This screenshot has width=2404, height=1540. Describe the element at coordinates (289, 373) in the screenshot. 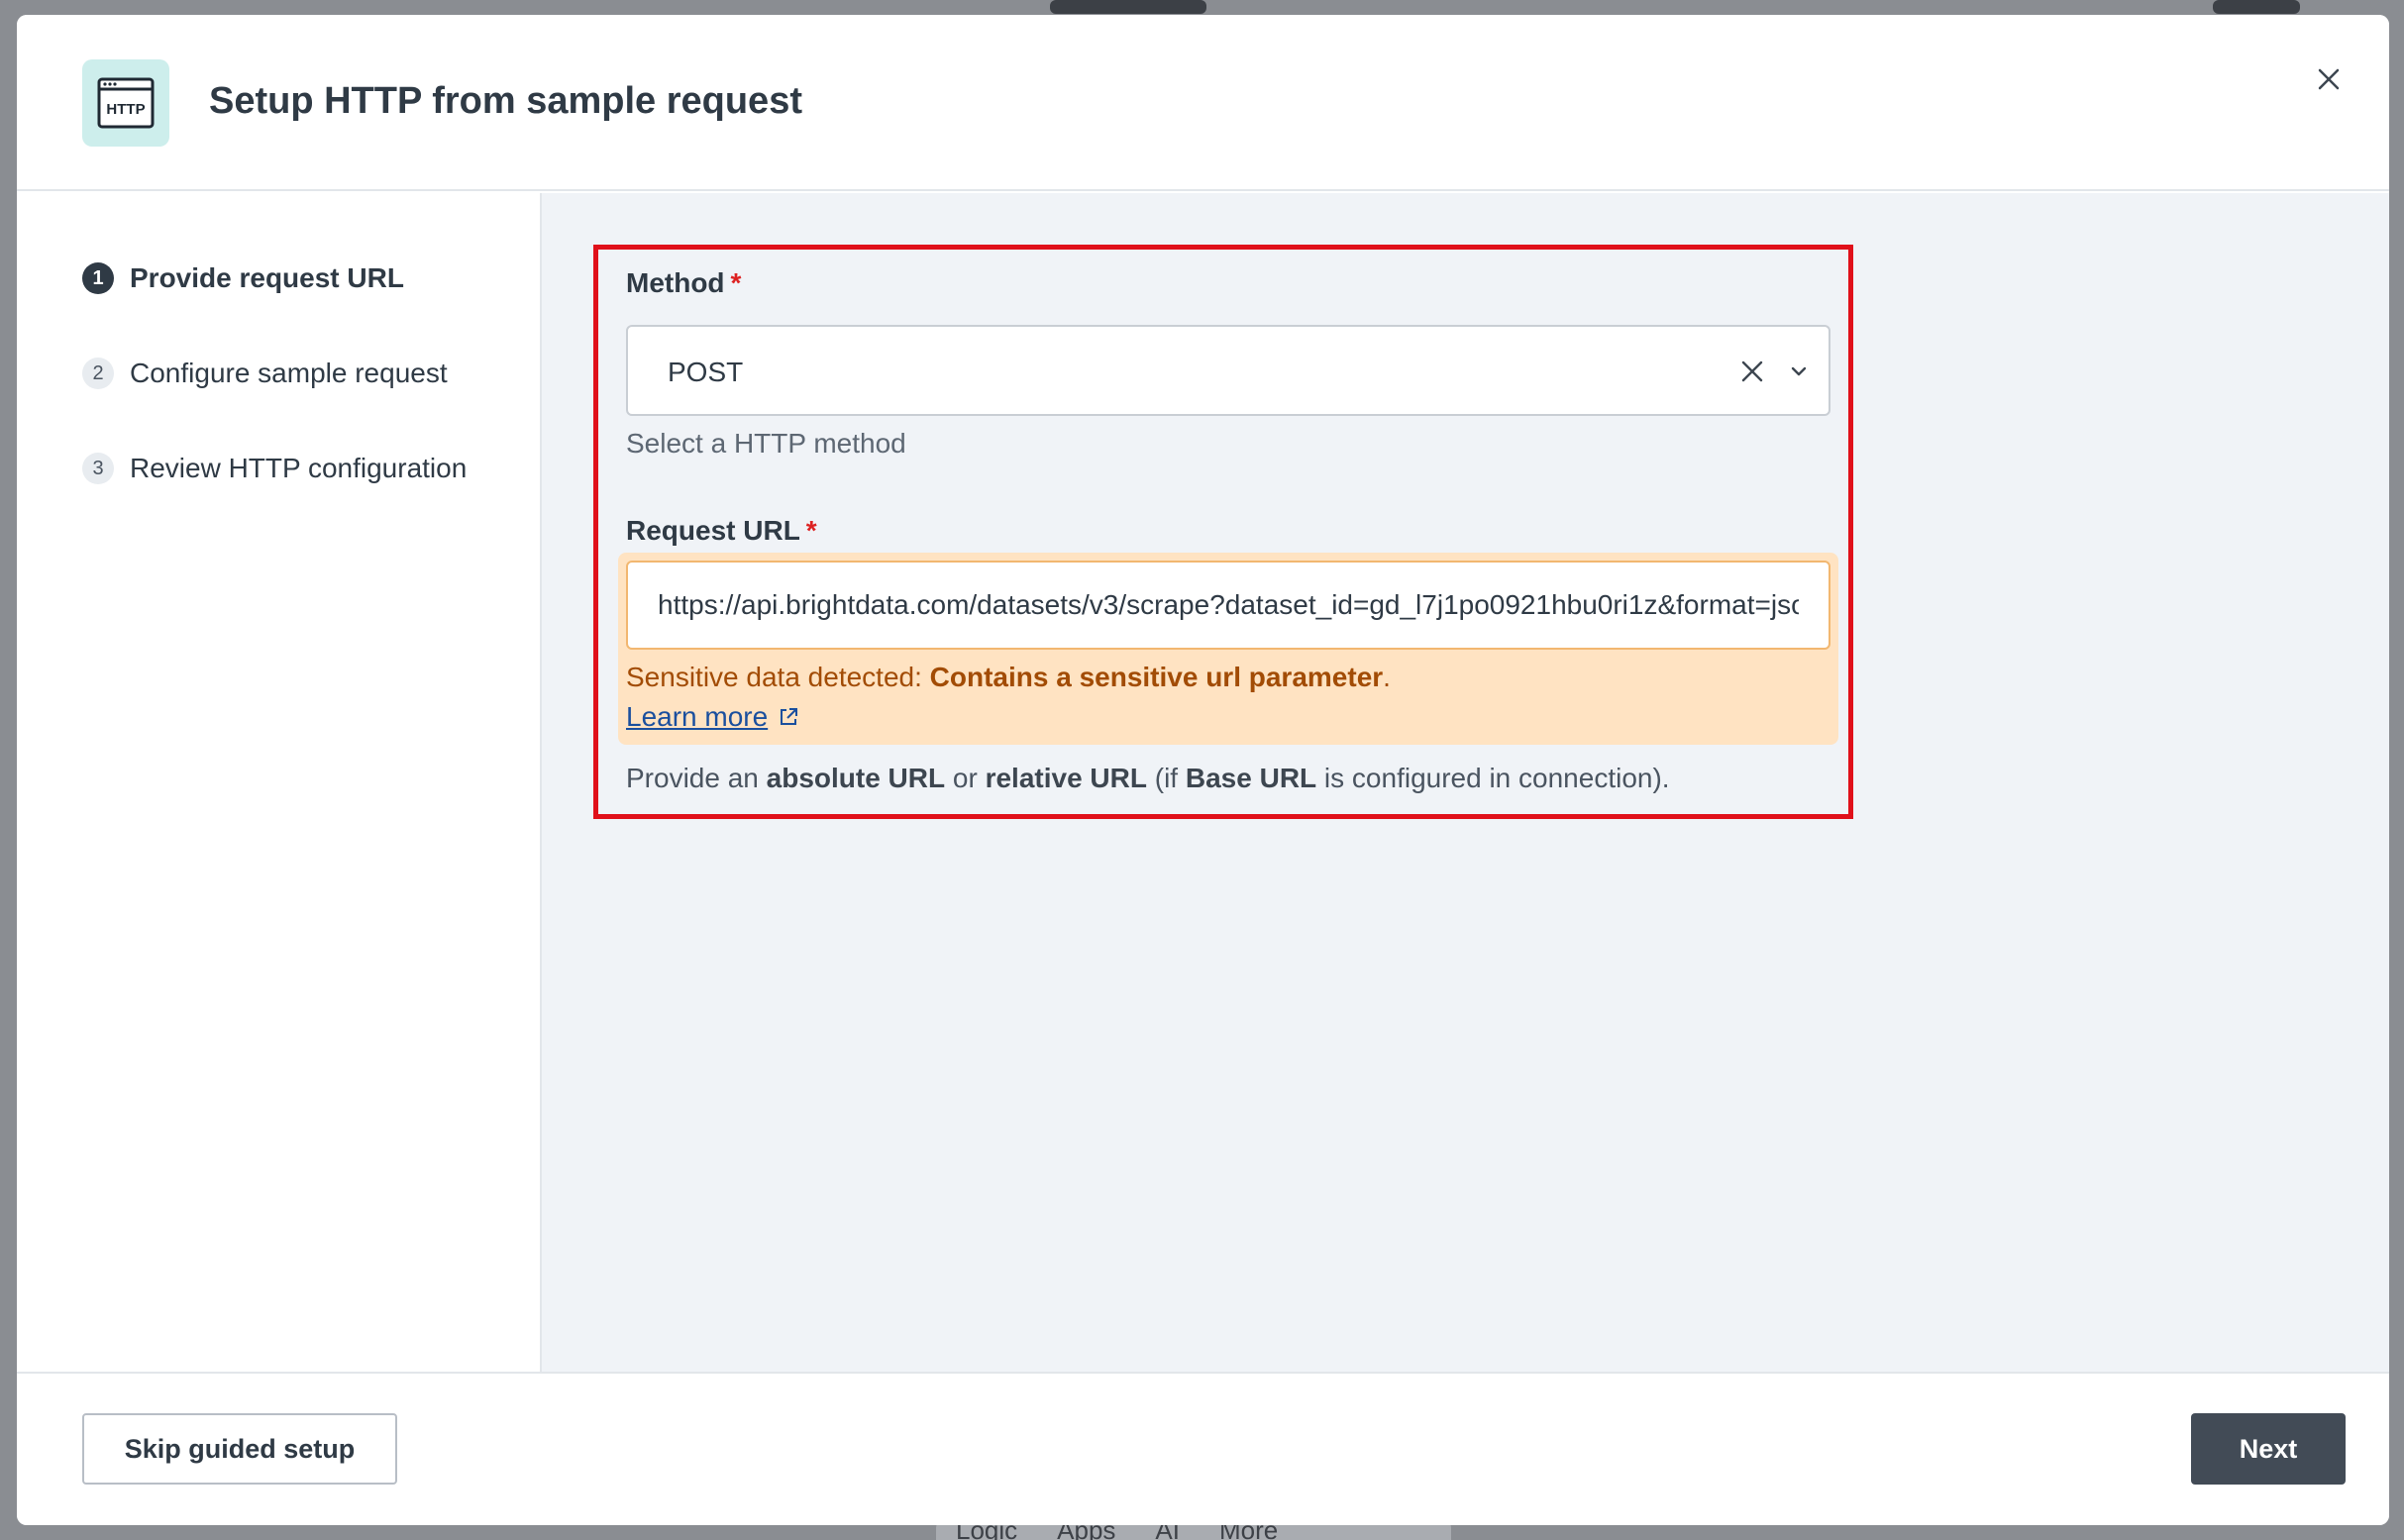

I see `step-label: Configure sample request` at that location.